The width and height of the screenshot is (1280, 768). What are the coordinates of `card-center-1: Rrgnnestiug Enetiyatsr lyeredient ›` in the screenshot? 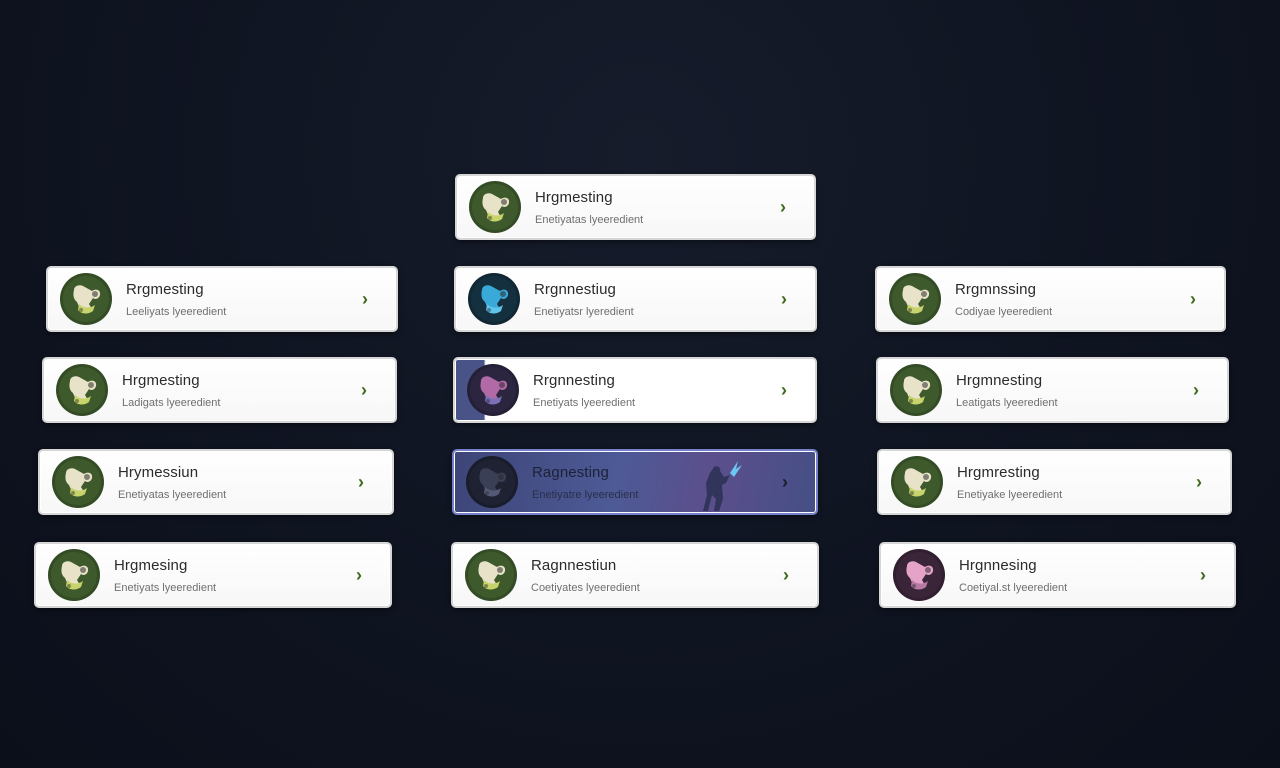 It's located at (635, 299).